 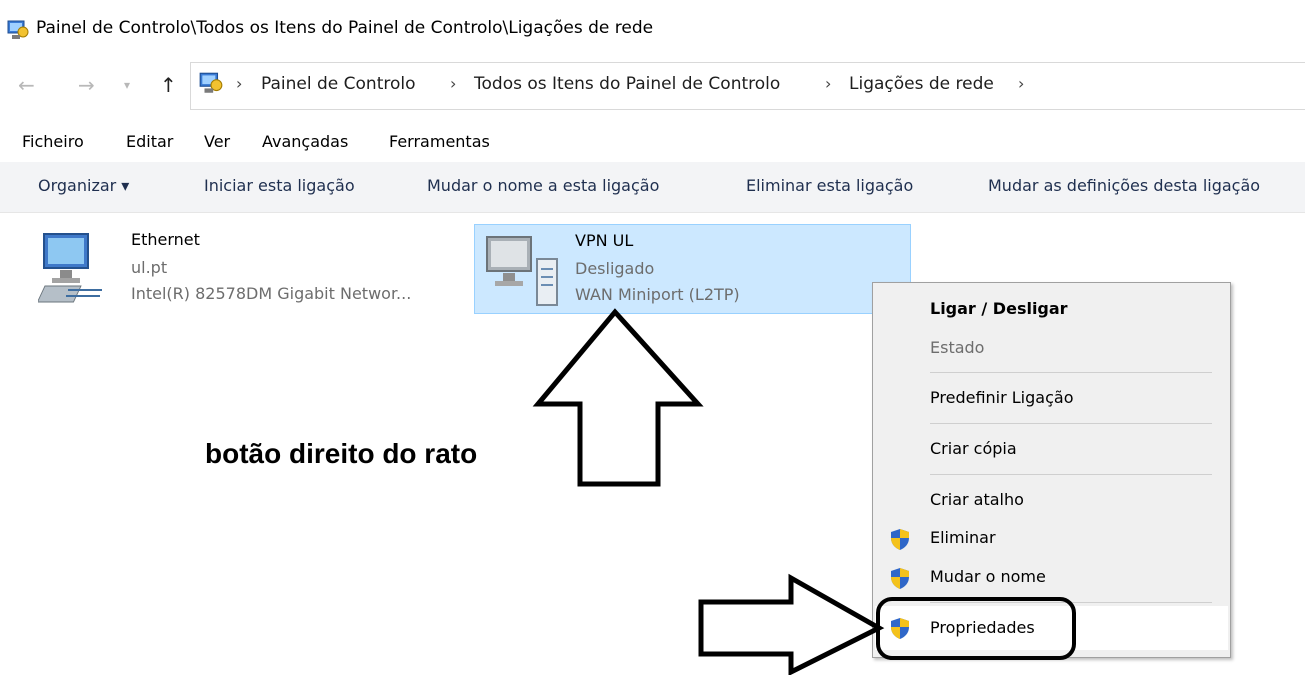 I want to click on change-settings-button: Mudar as definições desta ligação, so click(x=1124, y=185).